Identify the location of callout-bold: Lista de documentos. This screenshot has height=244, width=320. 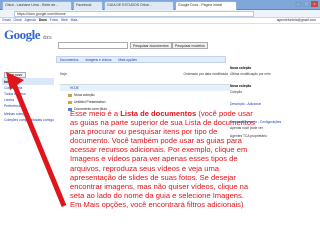
(158, 113).